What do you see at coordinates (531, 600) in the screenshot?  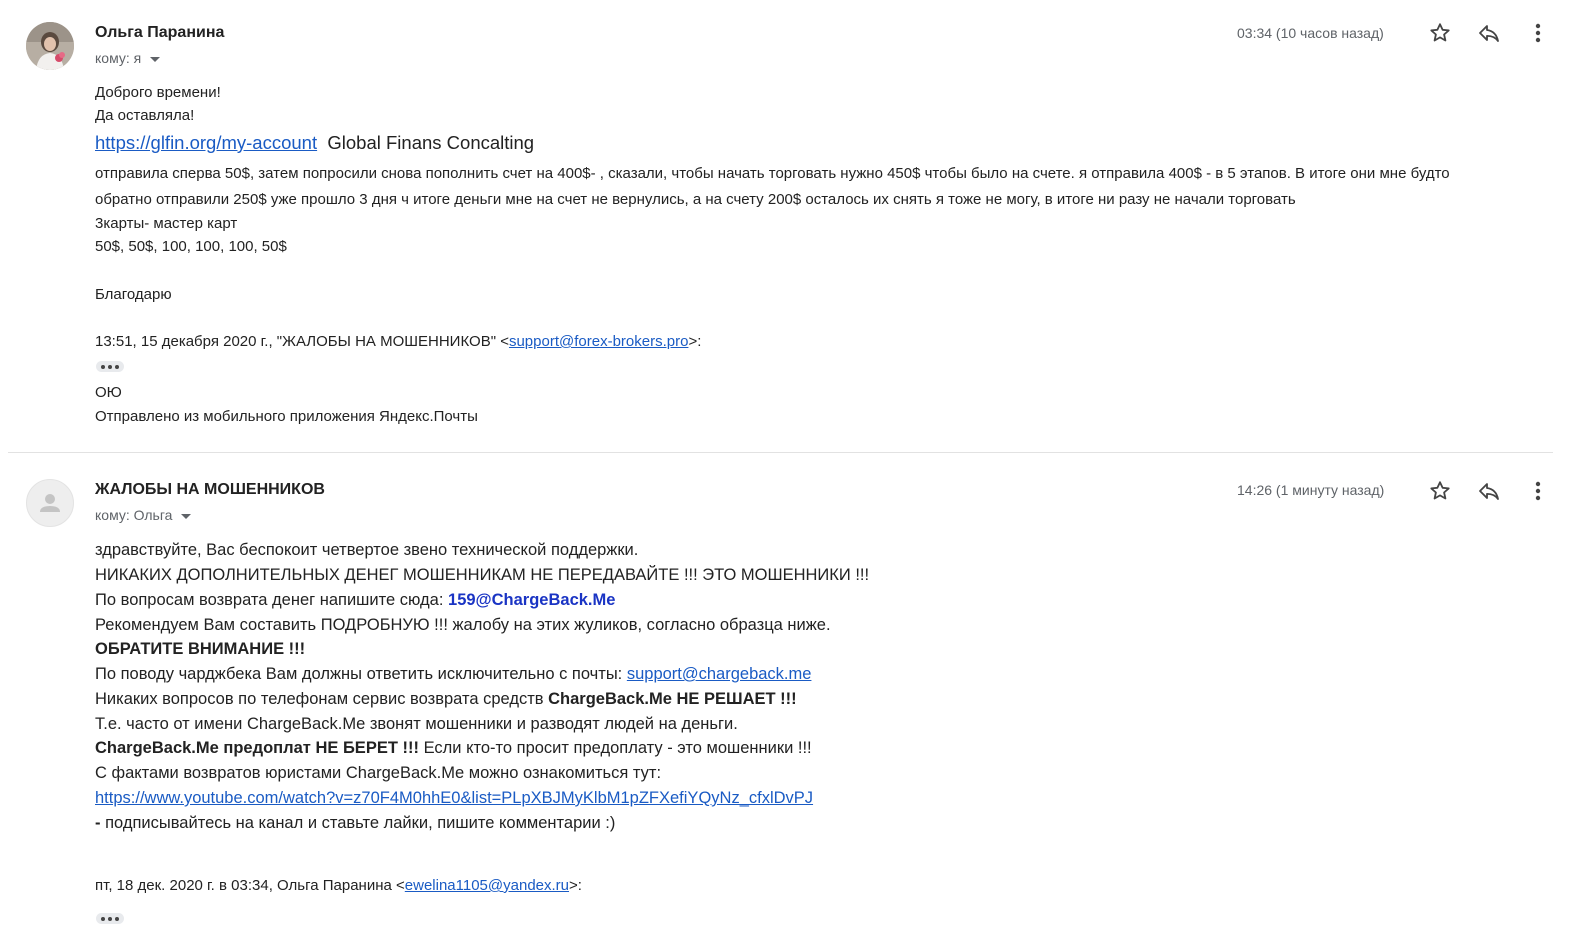 I see `chargeback-email-text: 159@ChargeBack.Me` at bounding box center [531, 600].